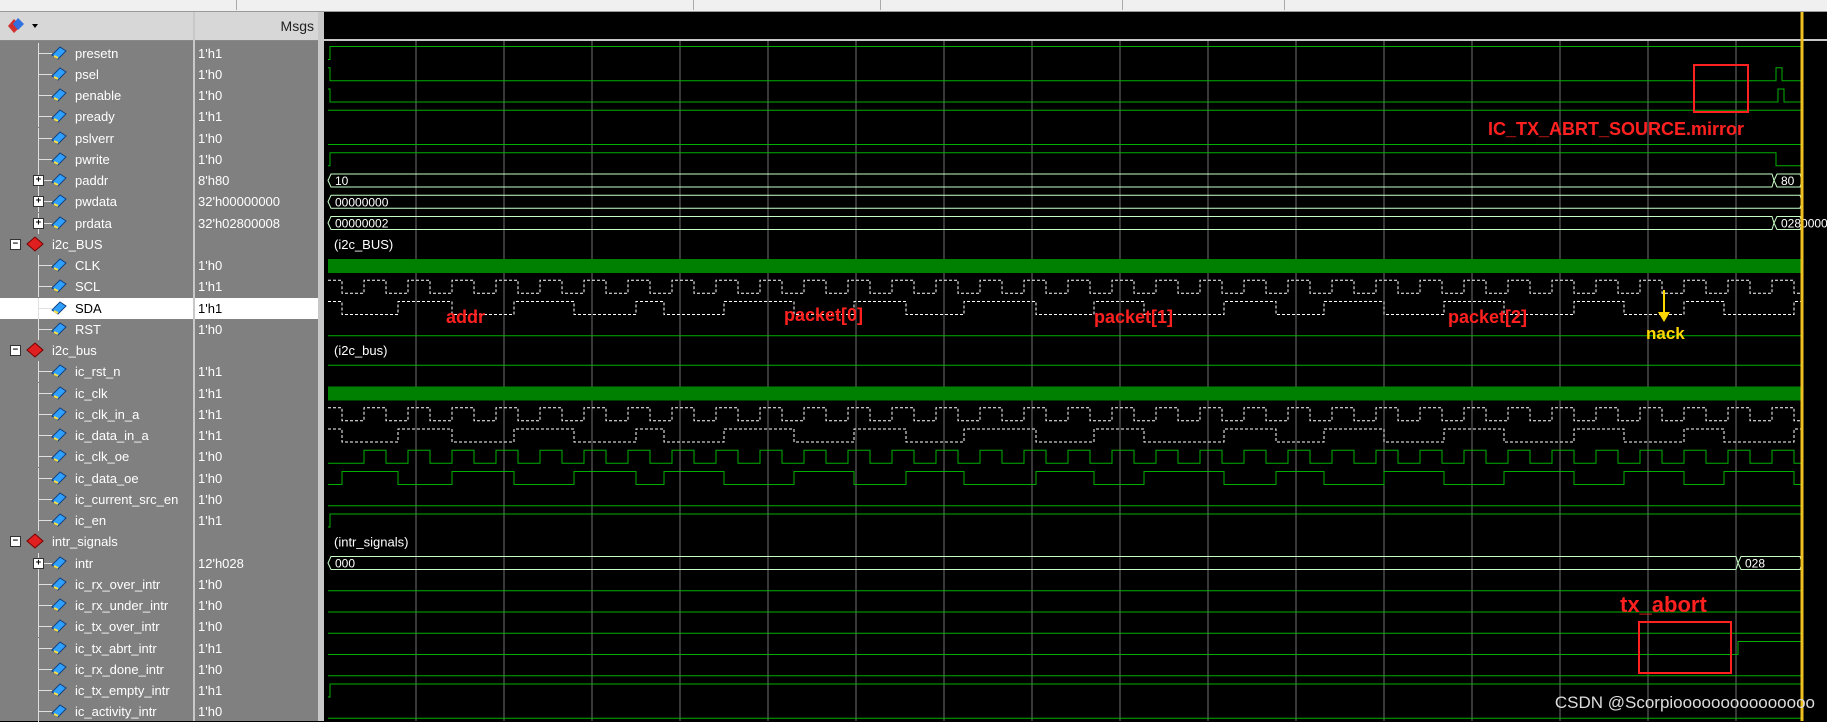 This screenshot has height=722, width=1827. Describe the element at coordinates (96, 26) in the screenshot. I see `signal-name-header` at that location.